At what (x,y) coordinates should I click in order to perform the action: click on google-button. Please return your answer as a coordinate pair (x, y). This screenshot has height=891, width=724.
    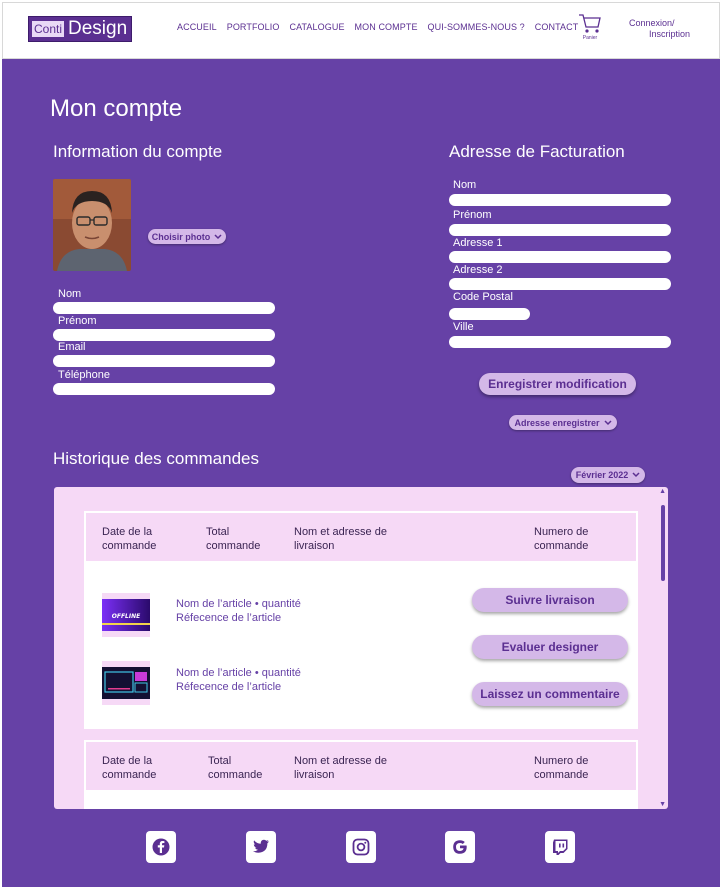
    Looking at the image, I should click on (460, 847).